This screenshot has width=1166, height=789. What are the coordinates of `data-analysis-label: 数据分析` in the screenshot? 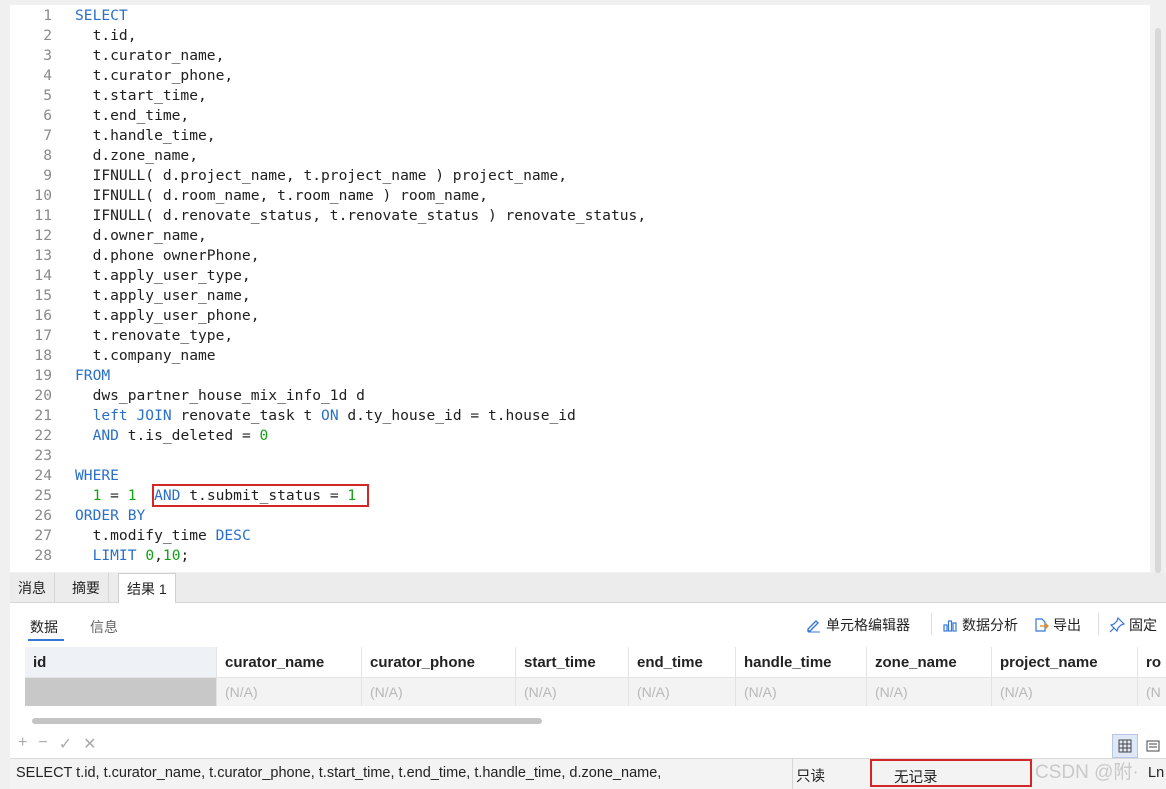 It's located at (990, 625).